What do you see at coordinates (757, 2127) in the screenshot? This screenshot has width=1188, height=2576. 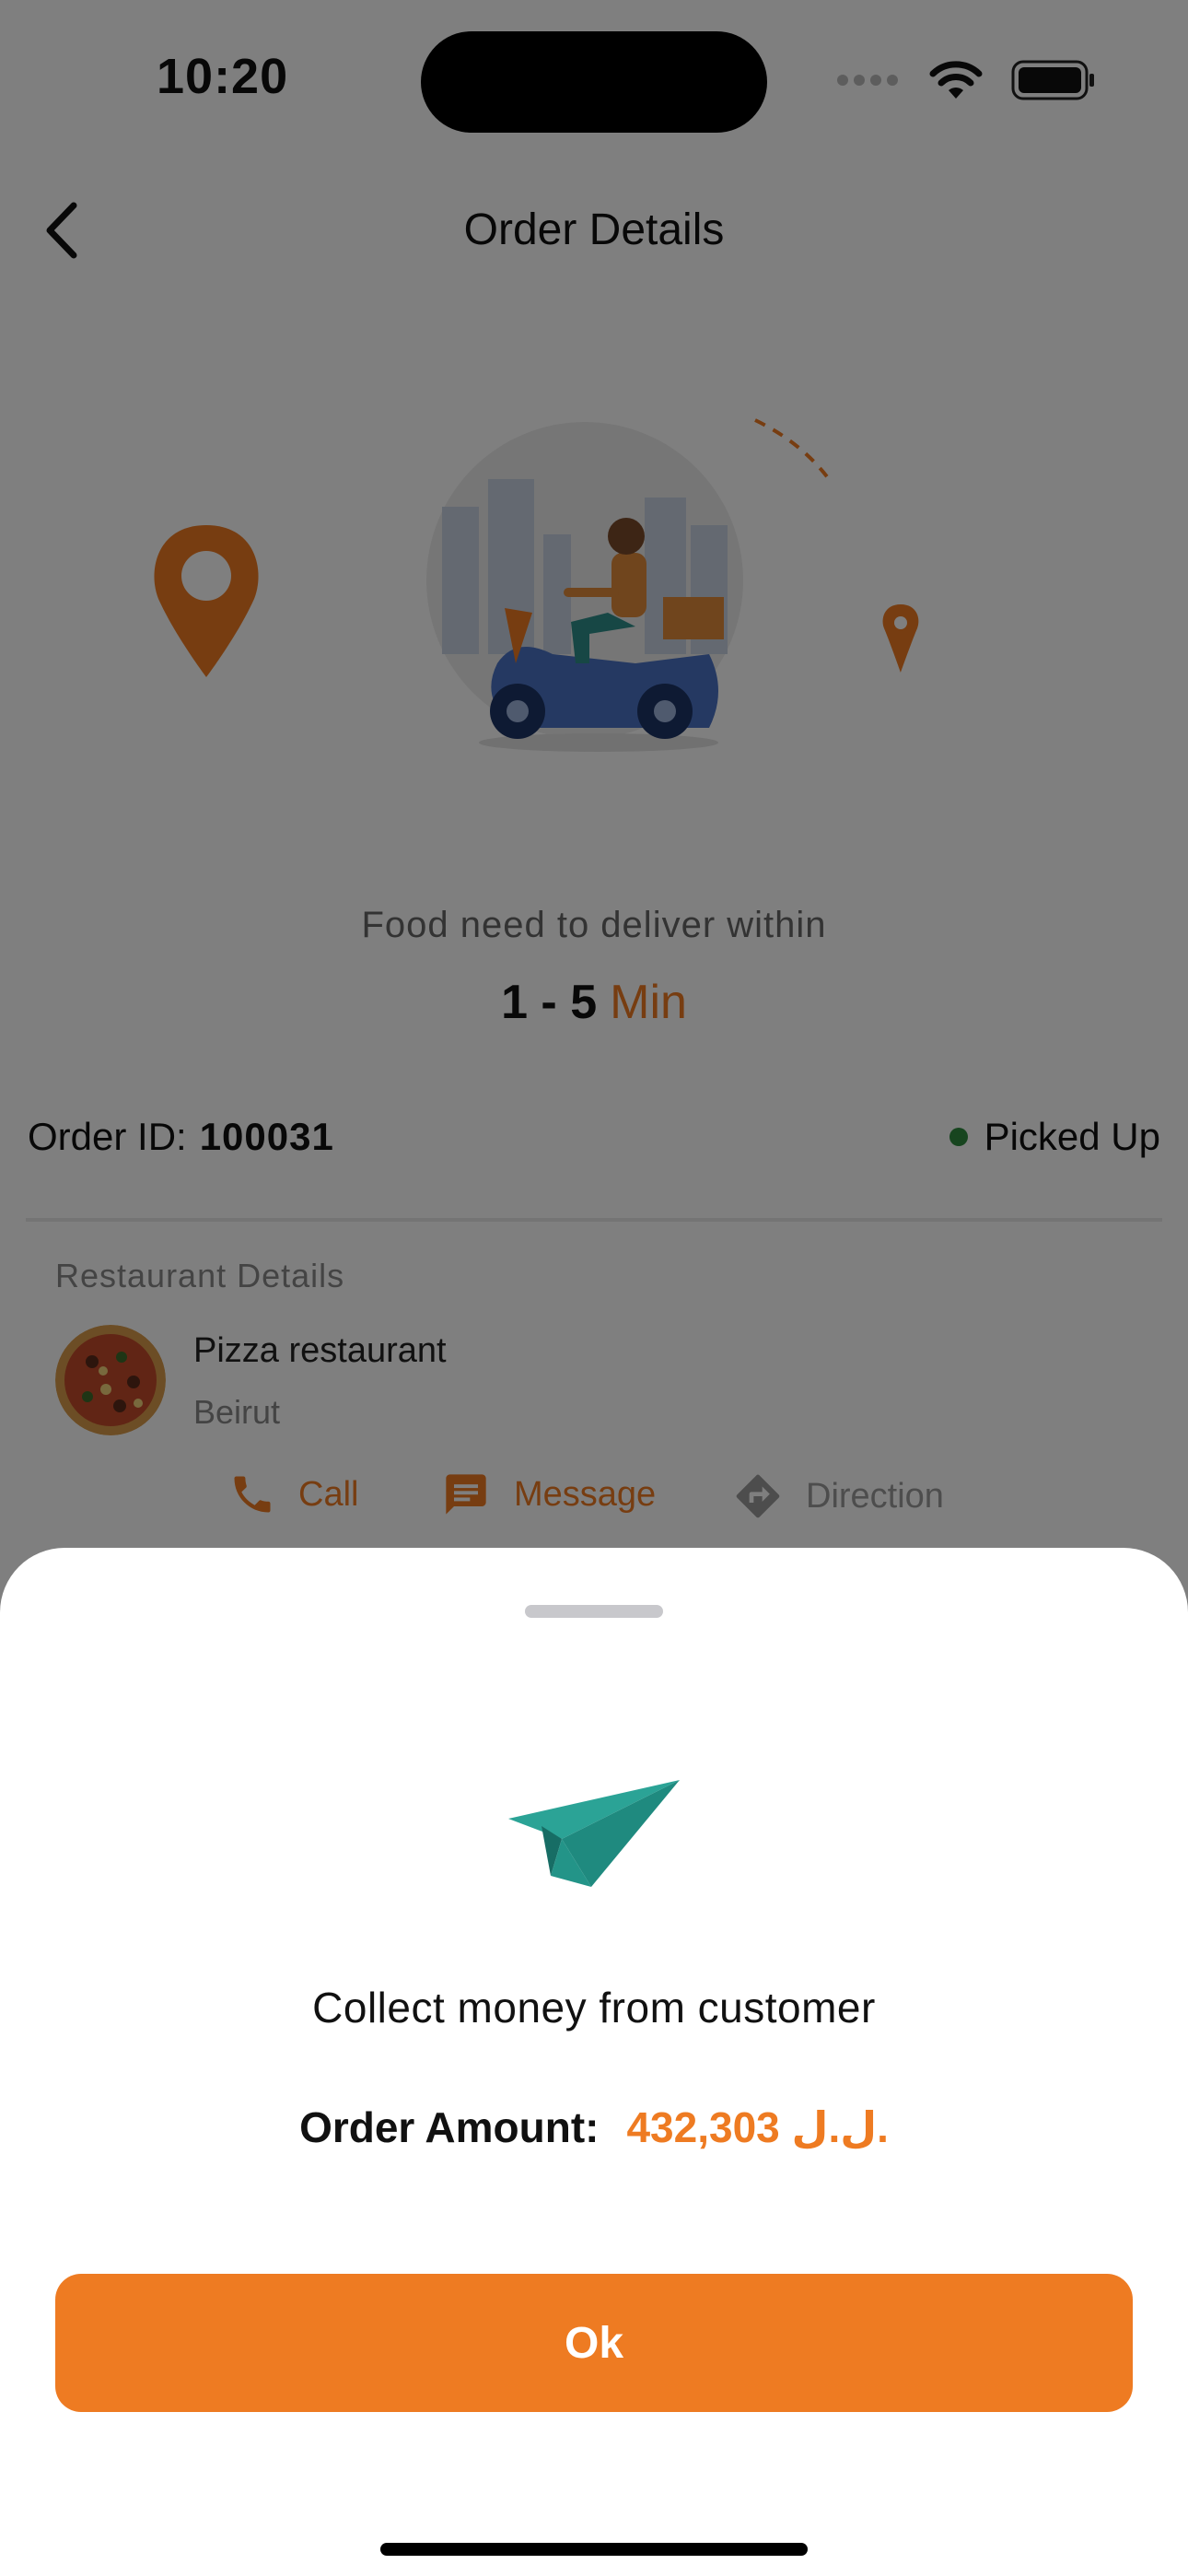 I see `order-amount-value: 432,303 ل.ل.` at bounding box center [757, 2127].